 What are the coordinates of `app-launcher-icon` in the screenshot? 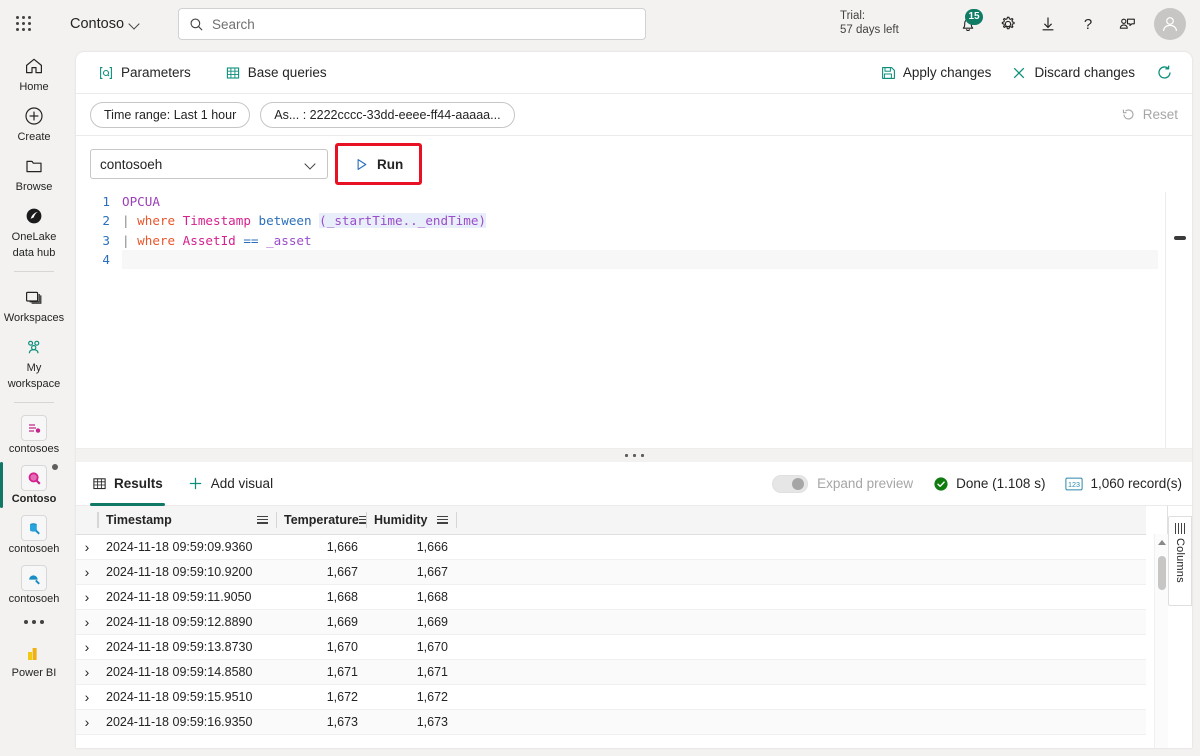 It's located at (24, 24).